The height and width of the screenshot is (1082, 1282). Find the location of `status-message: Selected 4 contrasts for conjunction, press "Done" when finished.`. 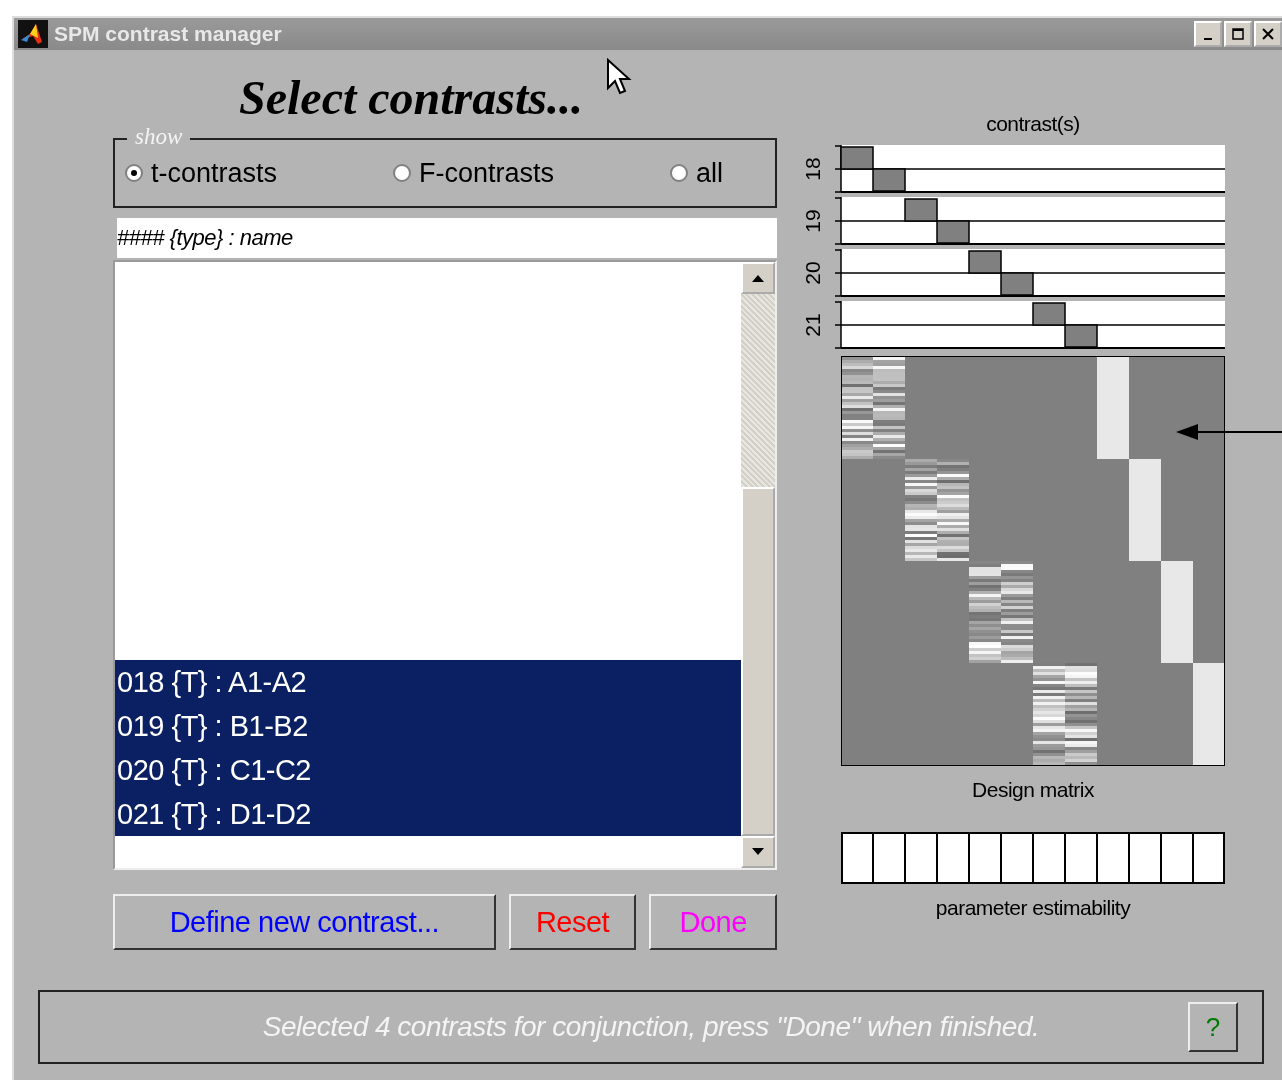

status-message: Selected 4 contrasts for conjunction, press "Done" when finished. is located at coordinates (651, 1027).